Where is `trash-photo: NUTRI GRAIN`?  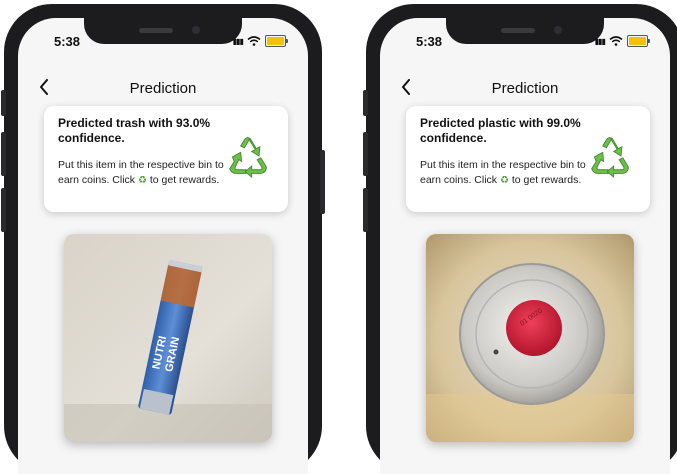
trash-photo: NUTRI GRAIN is located at coordinates (168, 338).